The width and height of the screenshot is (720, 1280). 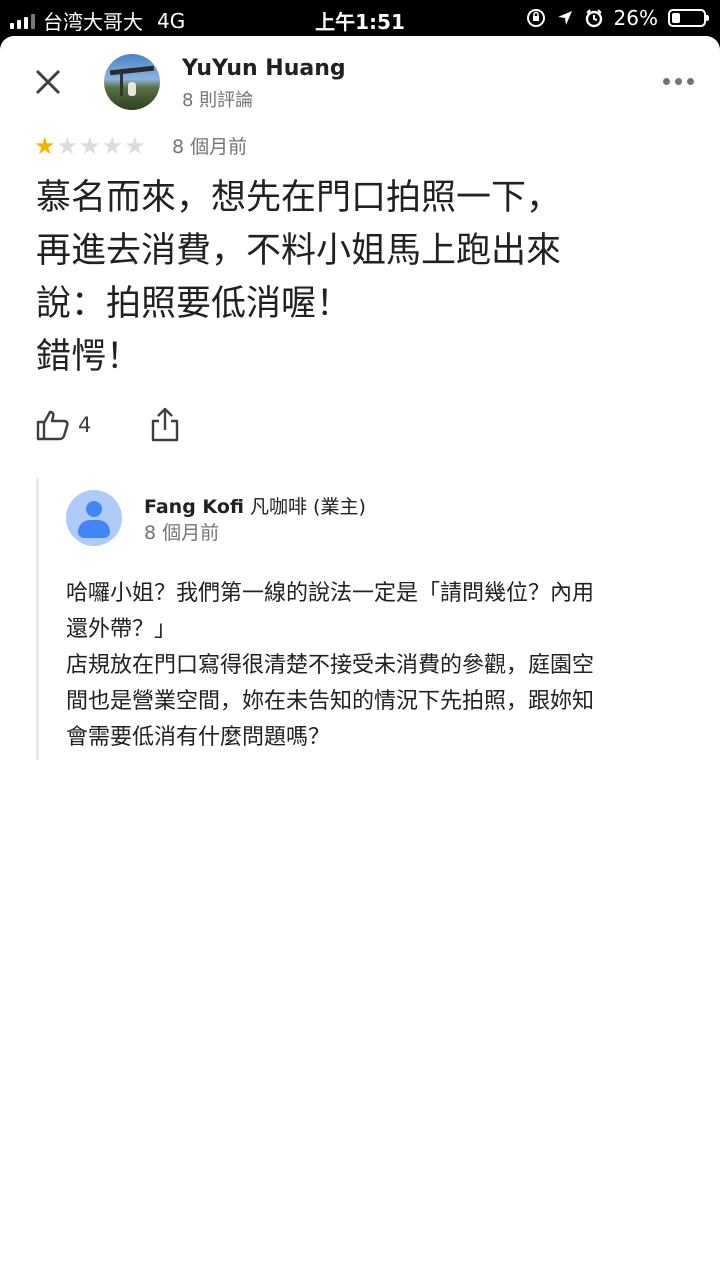 I want to click on like-count: 4, so click(x=85, y=425).